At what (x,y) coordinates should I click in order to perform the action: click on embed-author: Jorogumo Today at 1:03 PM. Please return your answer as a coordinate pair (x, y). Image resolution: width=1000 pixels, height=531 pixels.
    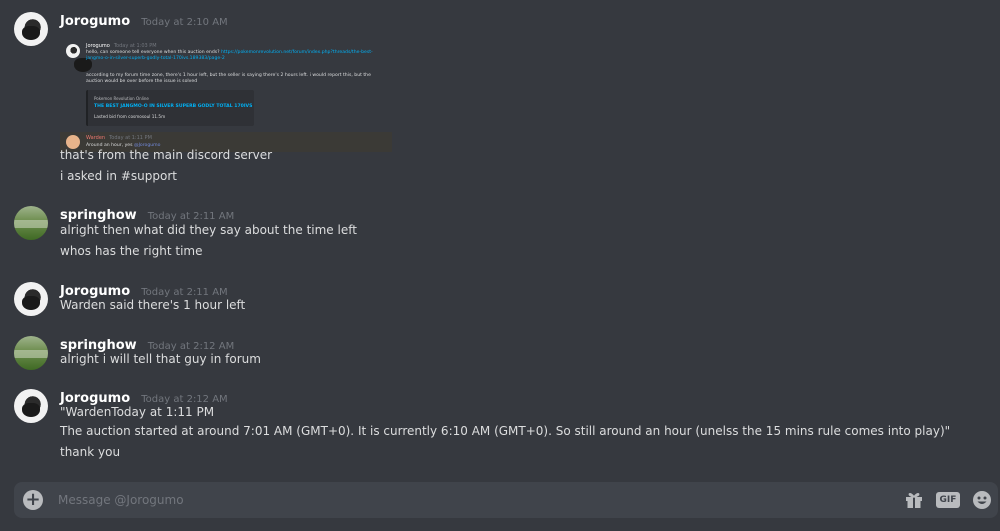
    Looking at the image, I should click on (121, 46).